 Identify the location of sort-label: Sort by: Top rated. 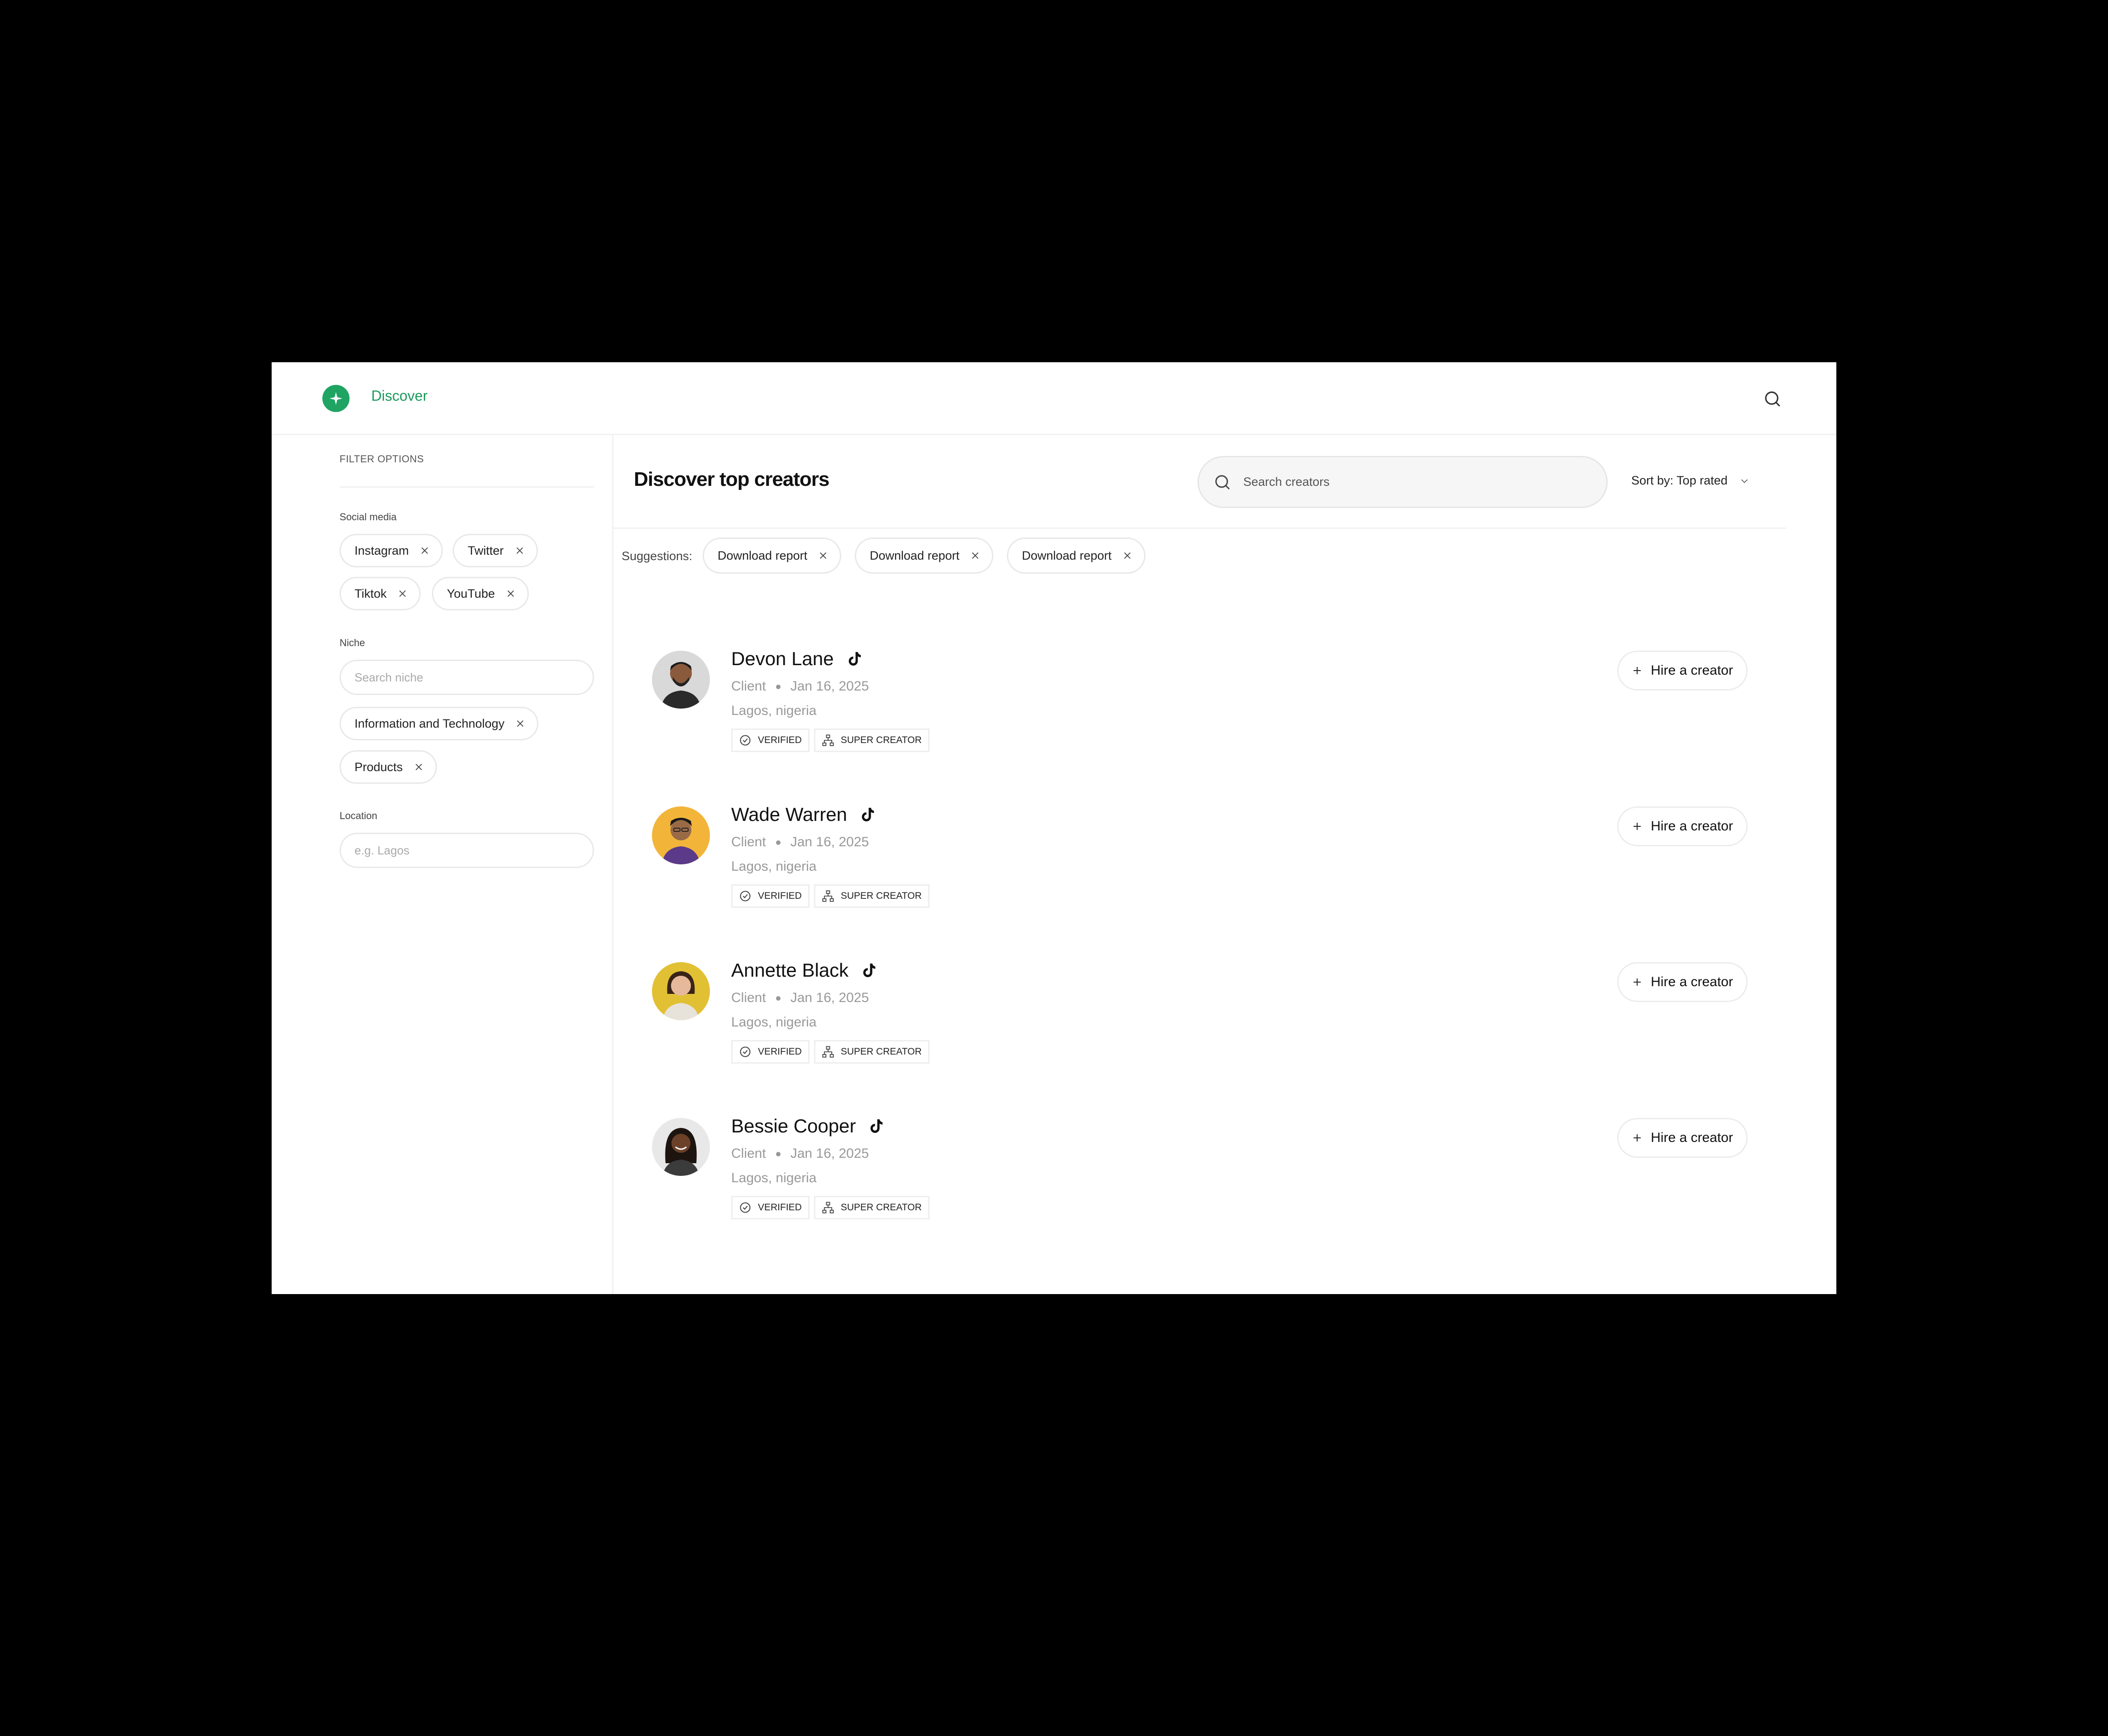
(1679, 480).